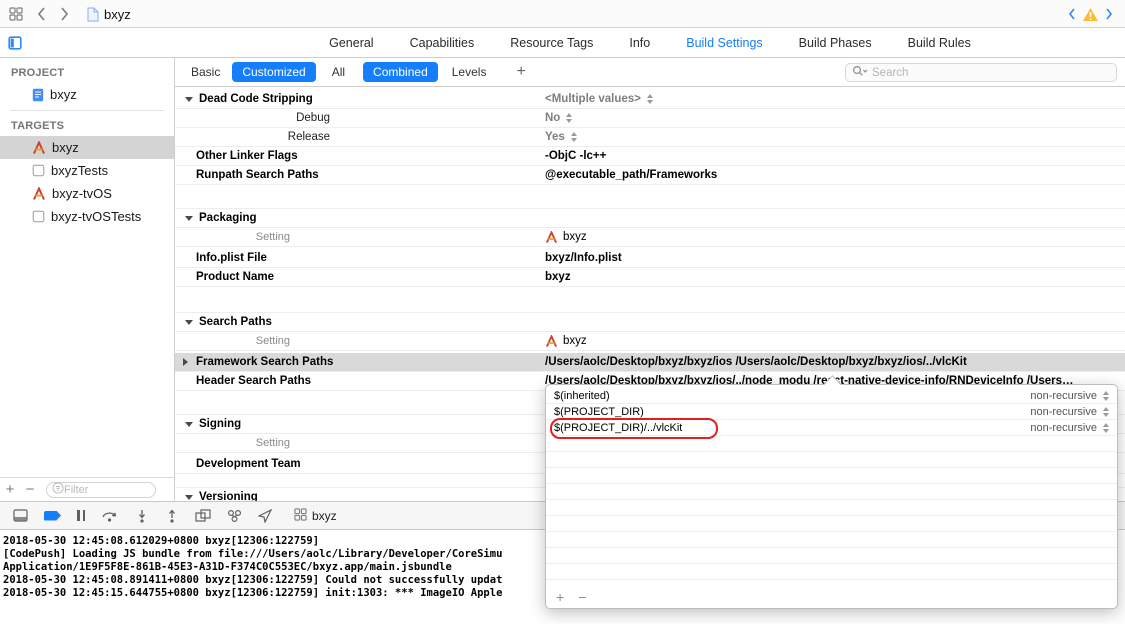 The image size is (1125, 624). I want to click on search-input, so click(991, 72).